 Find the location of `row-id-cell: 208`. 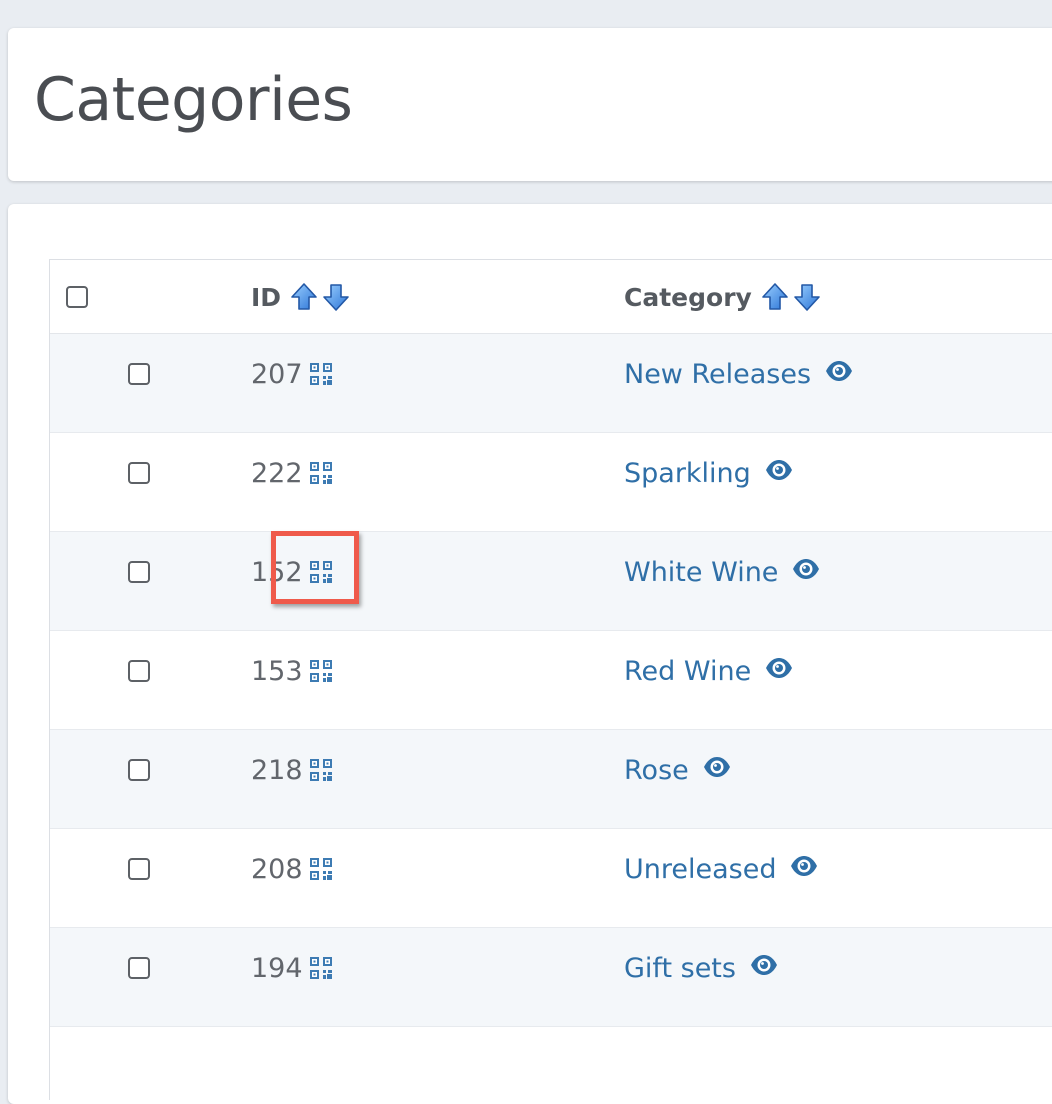

row-id-cell: 208 is located at coordinates (292, 869).